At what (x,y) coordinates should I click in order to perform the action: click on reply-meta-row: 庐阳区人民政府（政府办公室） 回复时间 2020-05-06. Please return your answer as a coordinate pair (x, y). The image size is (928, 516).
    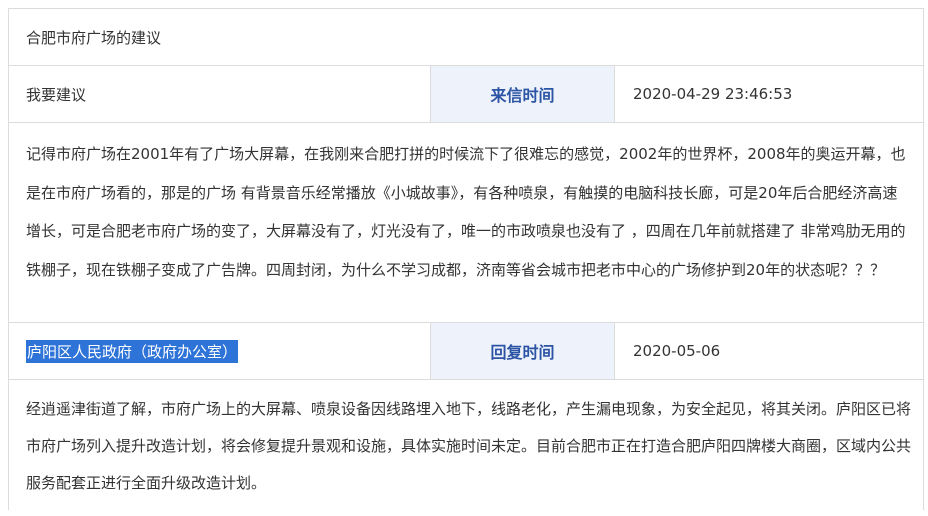
    Looking at the image, I should click on (466, 351).